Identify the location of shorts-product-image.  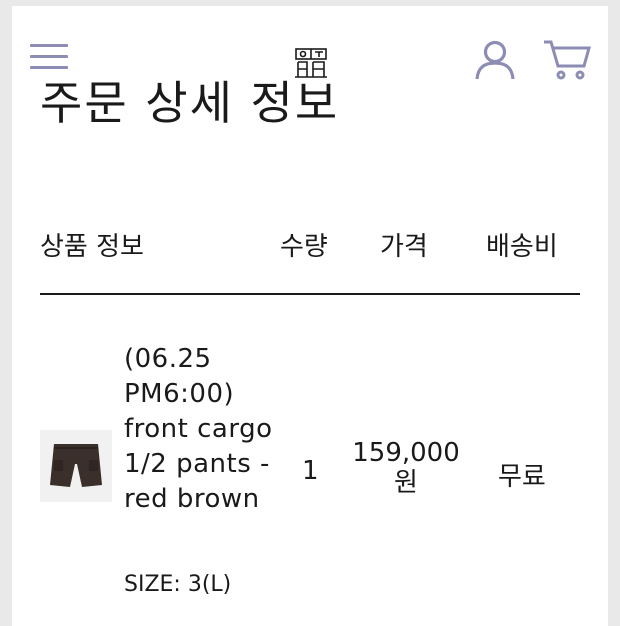
(76, 466).